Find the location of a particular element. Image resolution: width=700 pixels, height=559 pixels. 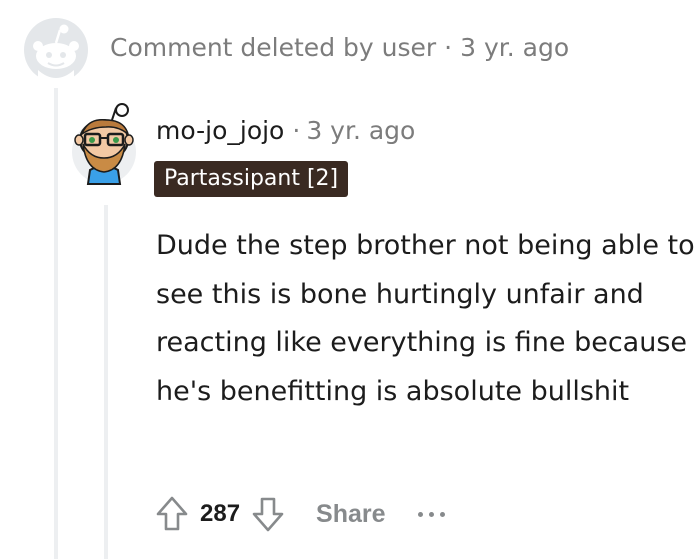

deleted-comment-header: Comment deleted by user · 3 yr. ago is located at coordinates (339, 48).